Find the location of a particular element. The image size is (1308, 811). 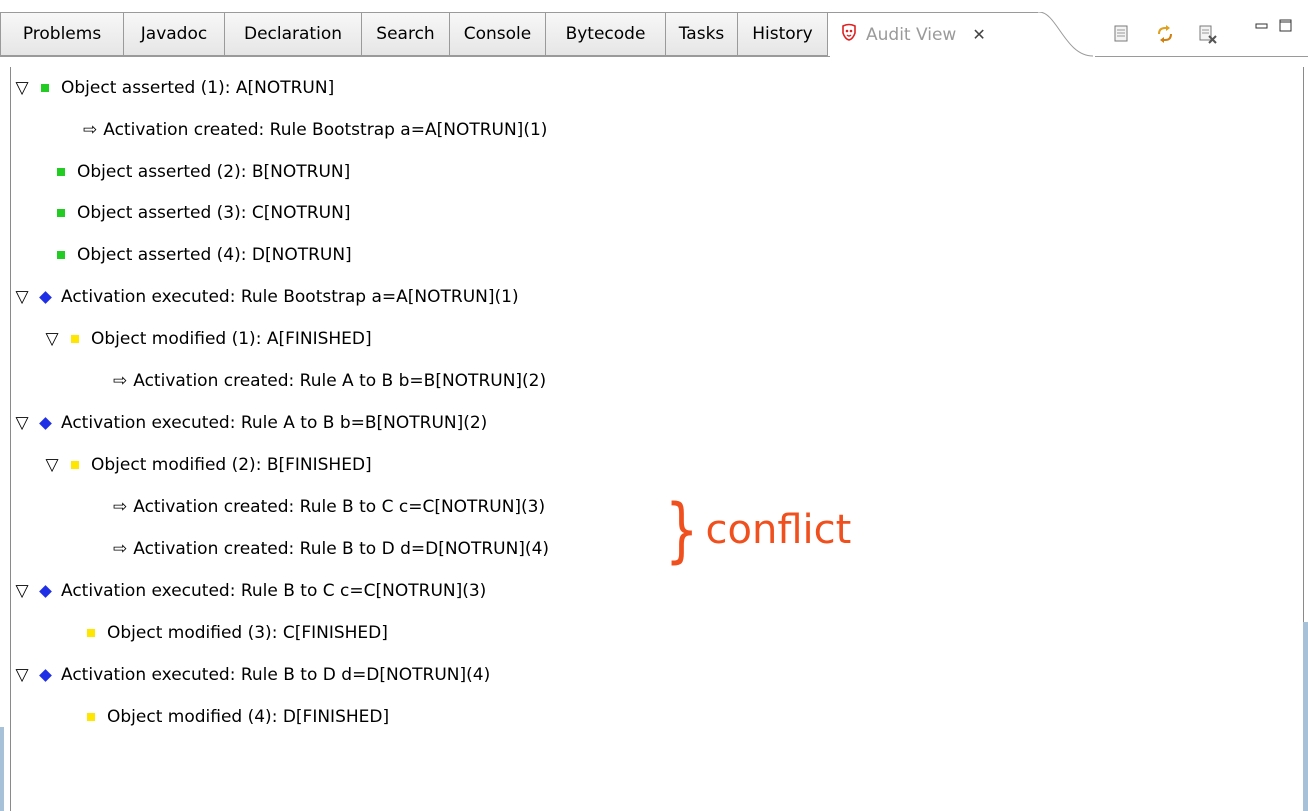

tree-item: ▽ Object asserted (1): A[NOTRUN] is located at coordinates (172, 88).